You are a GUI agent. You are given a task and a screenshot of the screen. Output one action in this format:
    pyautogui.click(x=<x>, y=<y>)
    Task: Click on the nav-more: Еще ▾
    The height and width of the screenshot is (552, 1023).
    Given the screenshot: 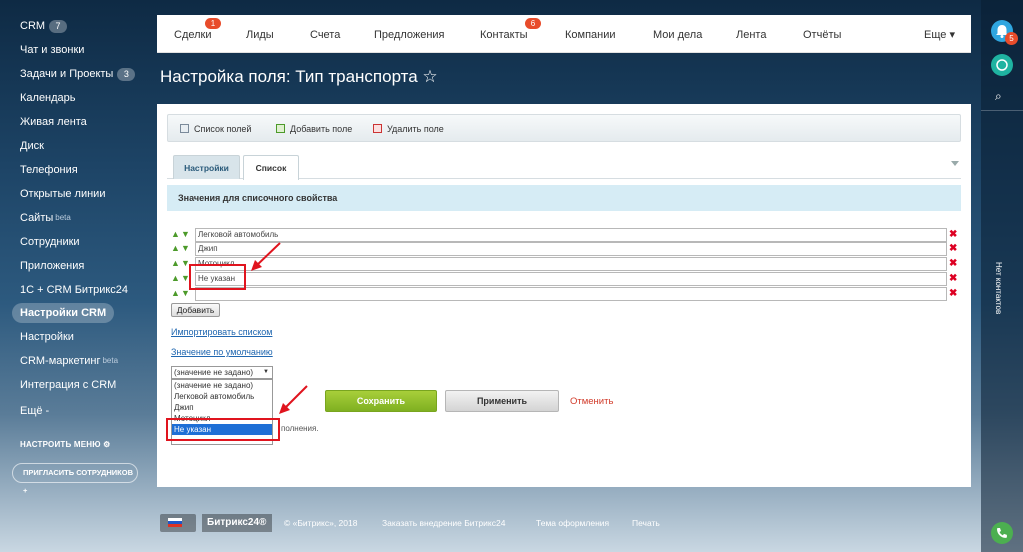 What is the action you would take?
    pyautogui.click(x=939, y=34)
    